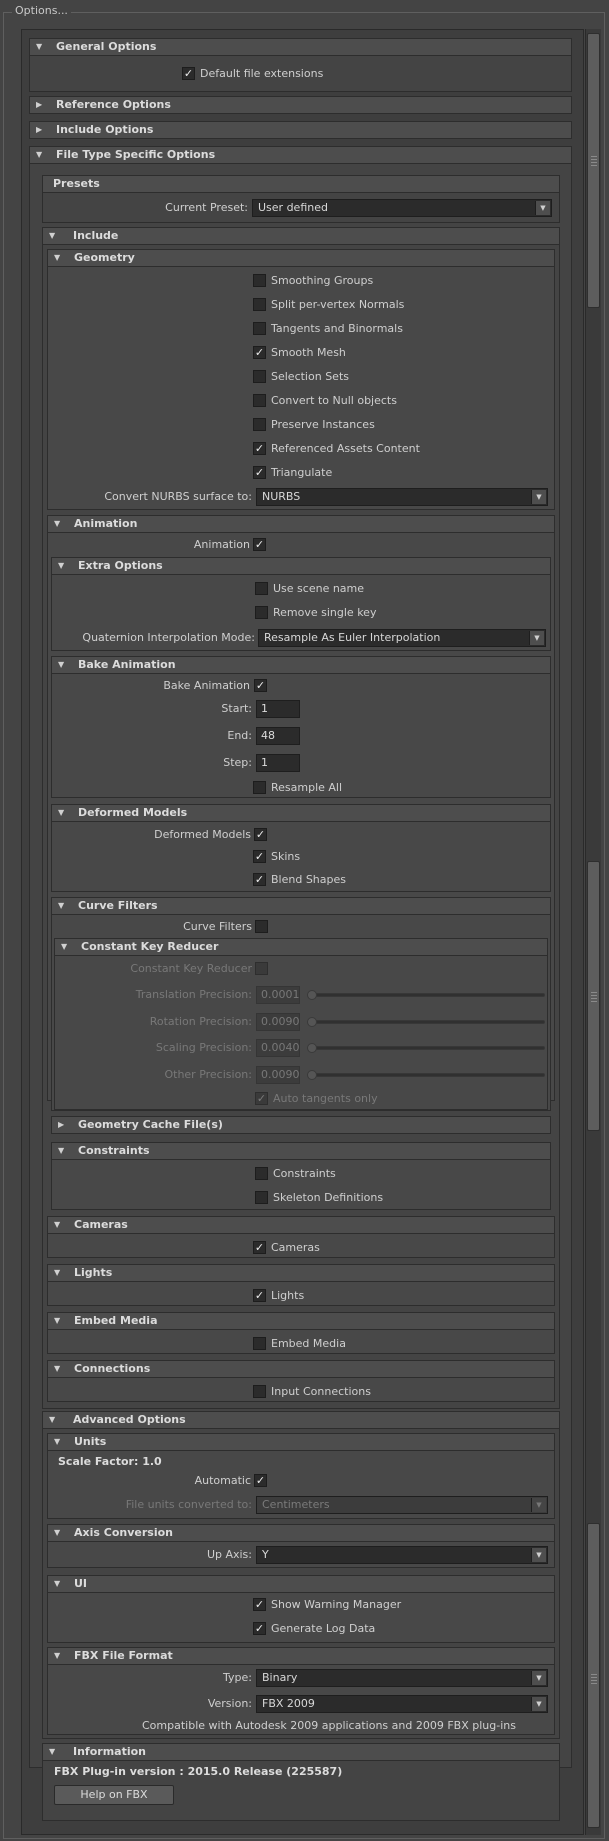 Image resolution: width=609 pixels, height=1841 pixels. I want to click on section-geometry-cache: ▶ Geometry Cache File(s), so click(301, 1125).